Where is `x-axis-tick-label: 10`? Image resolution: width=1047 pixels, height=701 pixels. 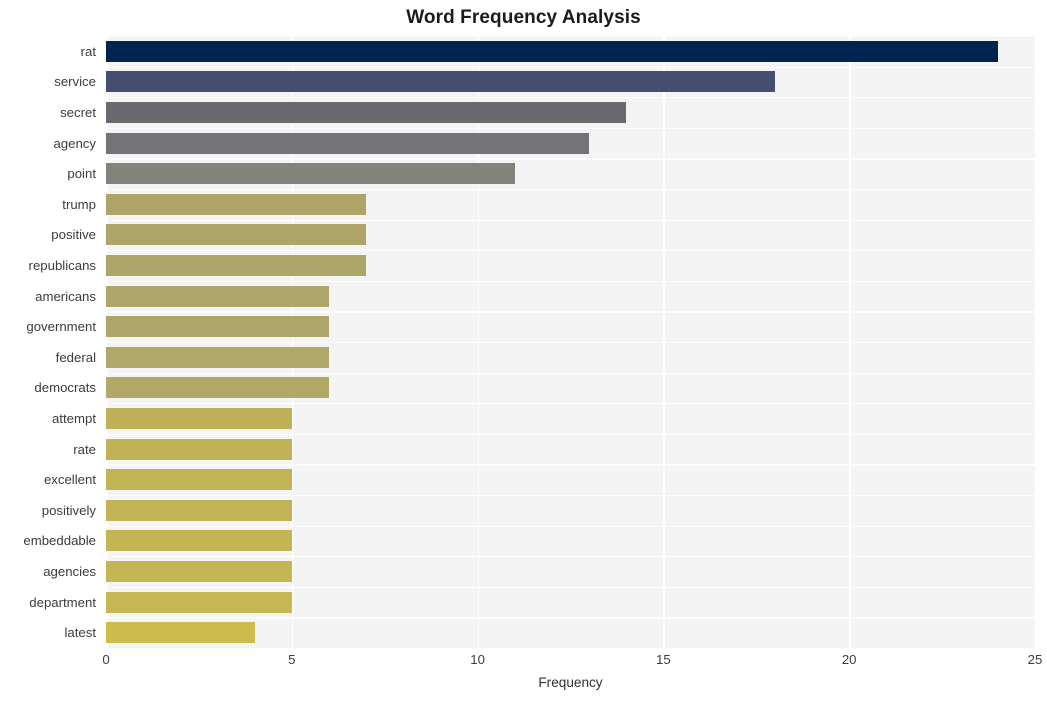 x-axis-tick-label: 10 is located at coordinates (477, 659).